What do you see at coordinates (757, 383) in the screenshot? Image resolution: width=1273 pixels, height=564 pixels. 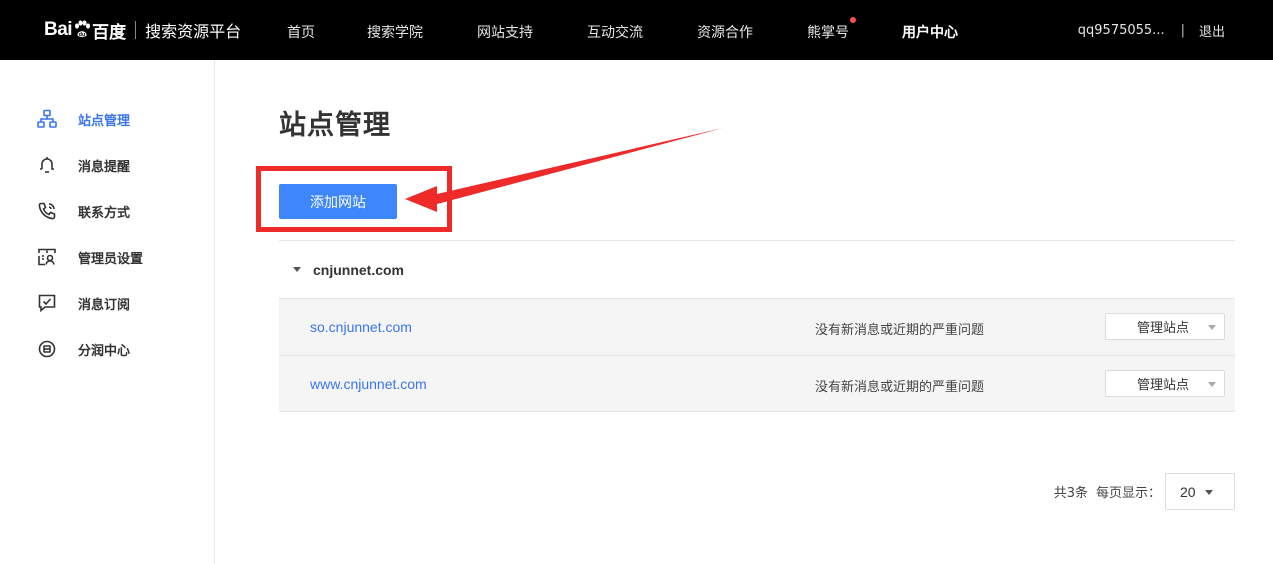 I see `table-row: www.cnjunnet.com 没有新消息或近期的严重问题 管理站点` at bounding box center [757, 383].